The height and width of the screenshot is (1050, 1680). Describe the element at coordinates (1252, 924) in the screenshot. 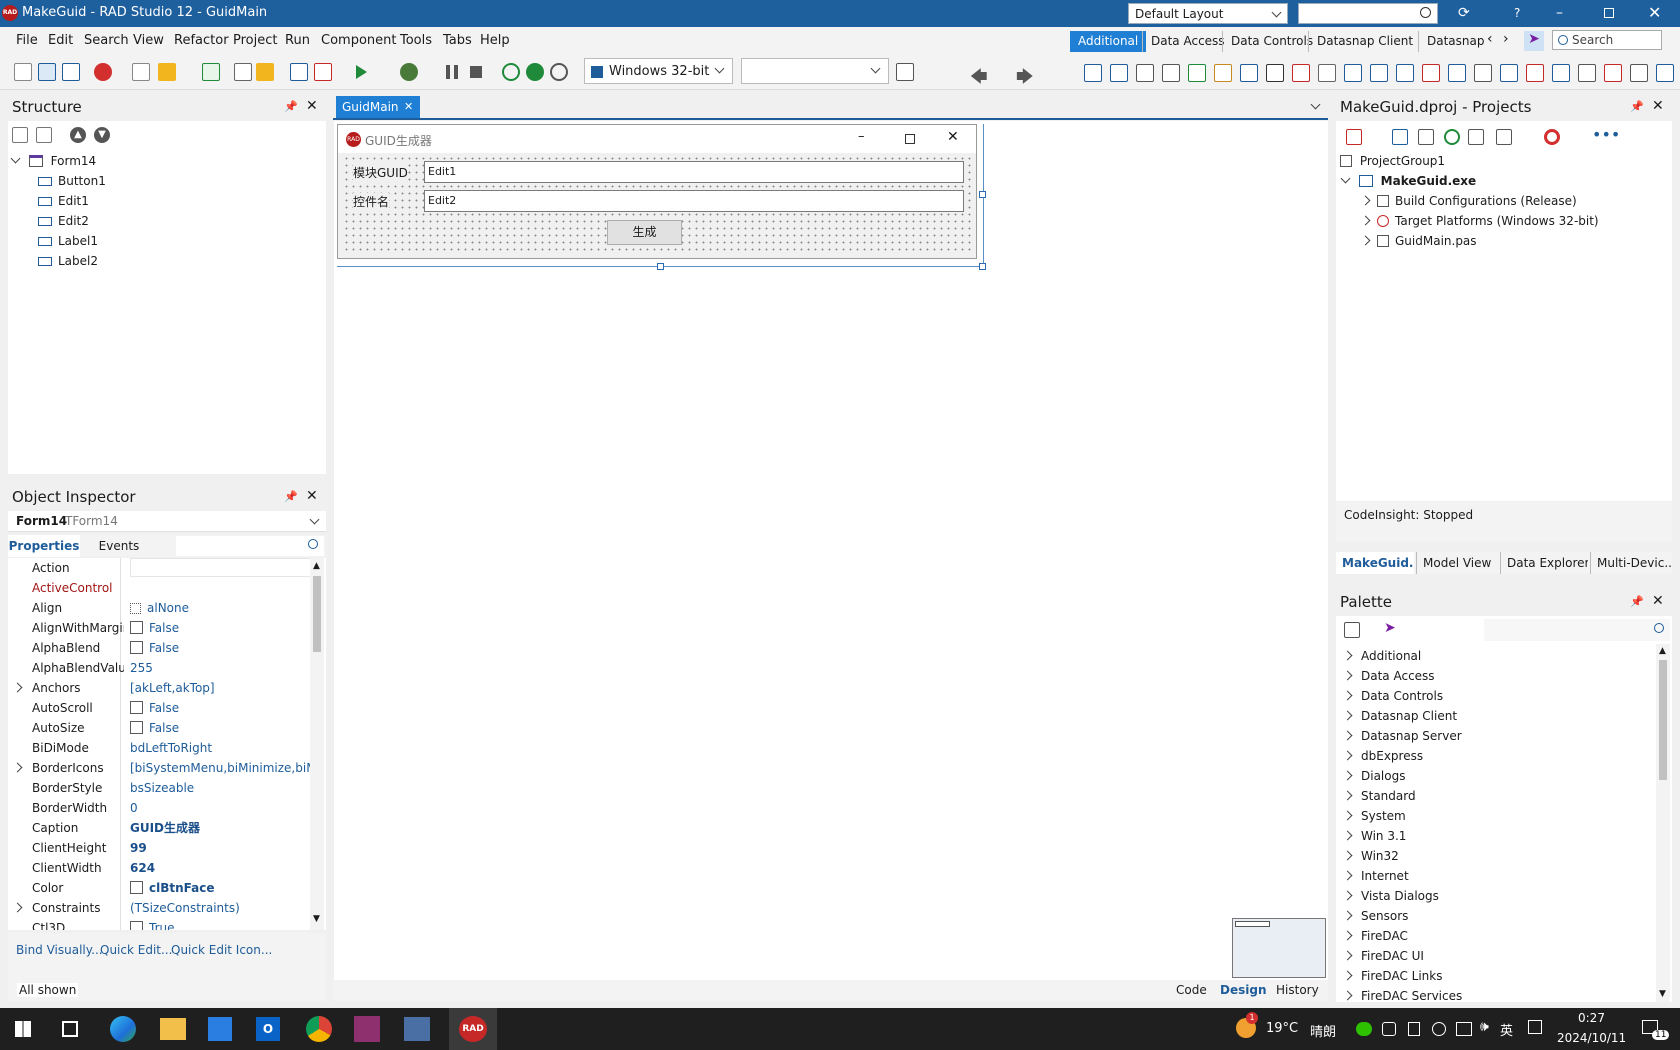

I see `position-viewport` at that location.